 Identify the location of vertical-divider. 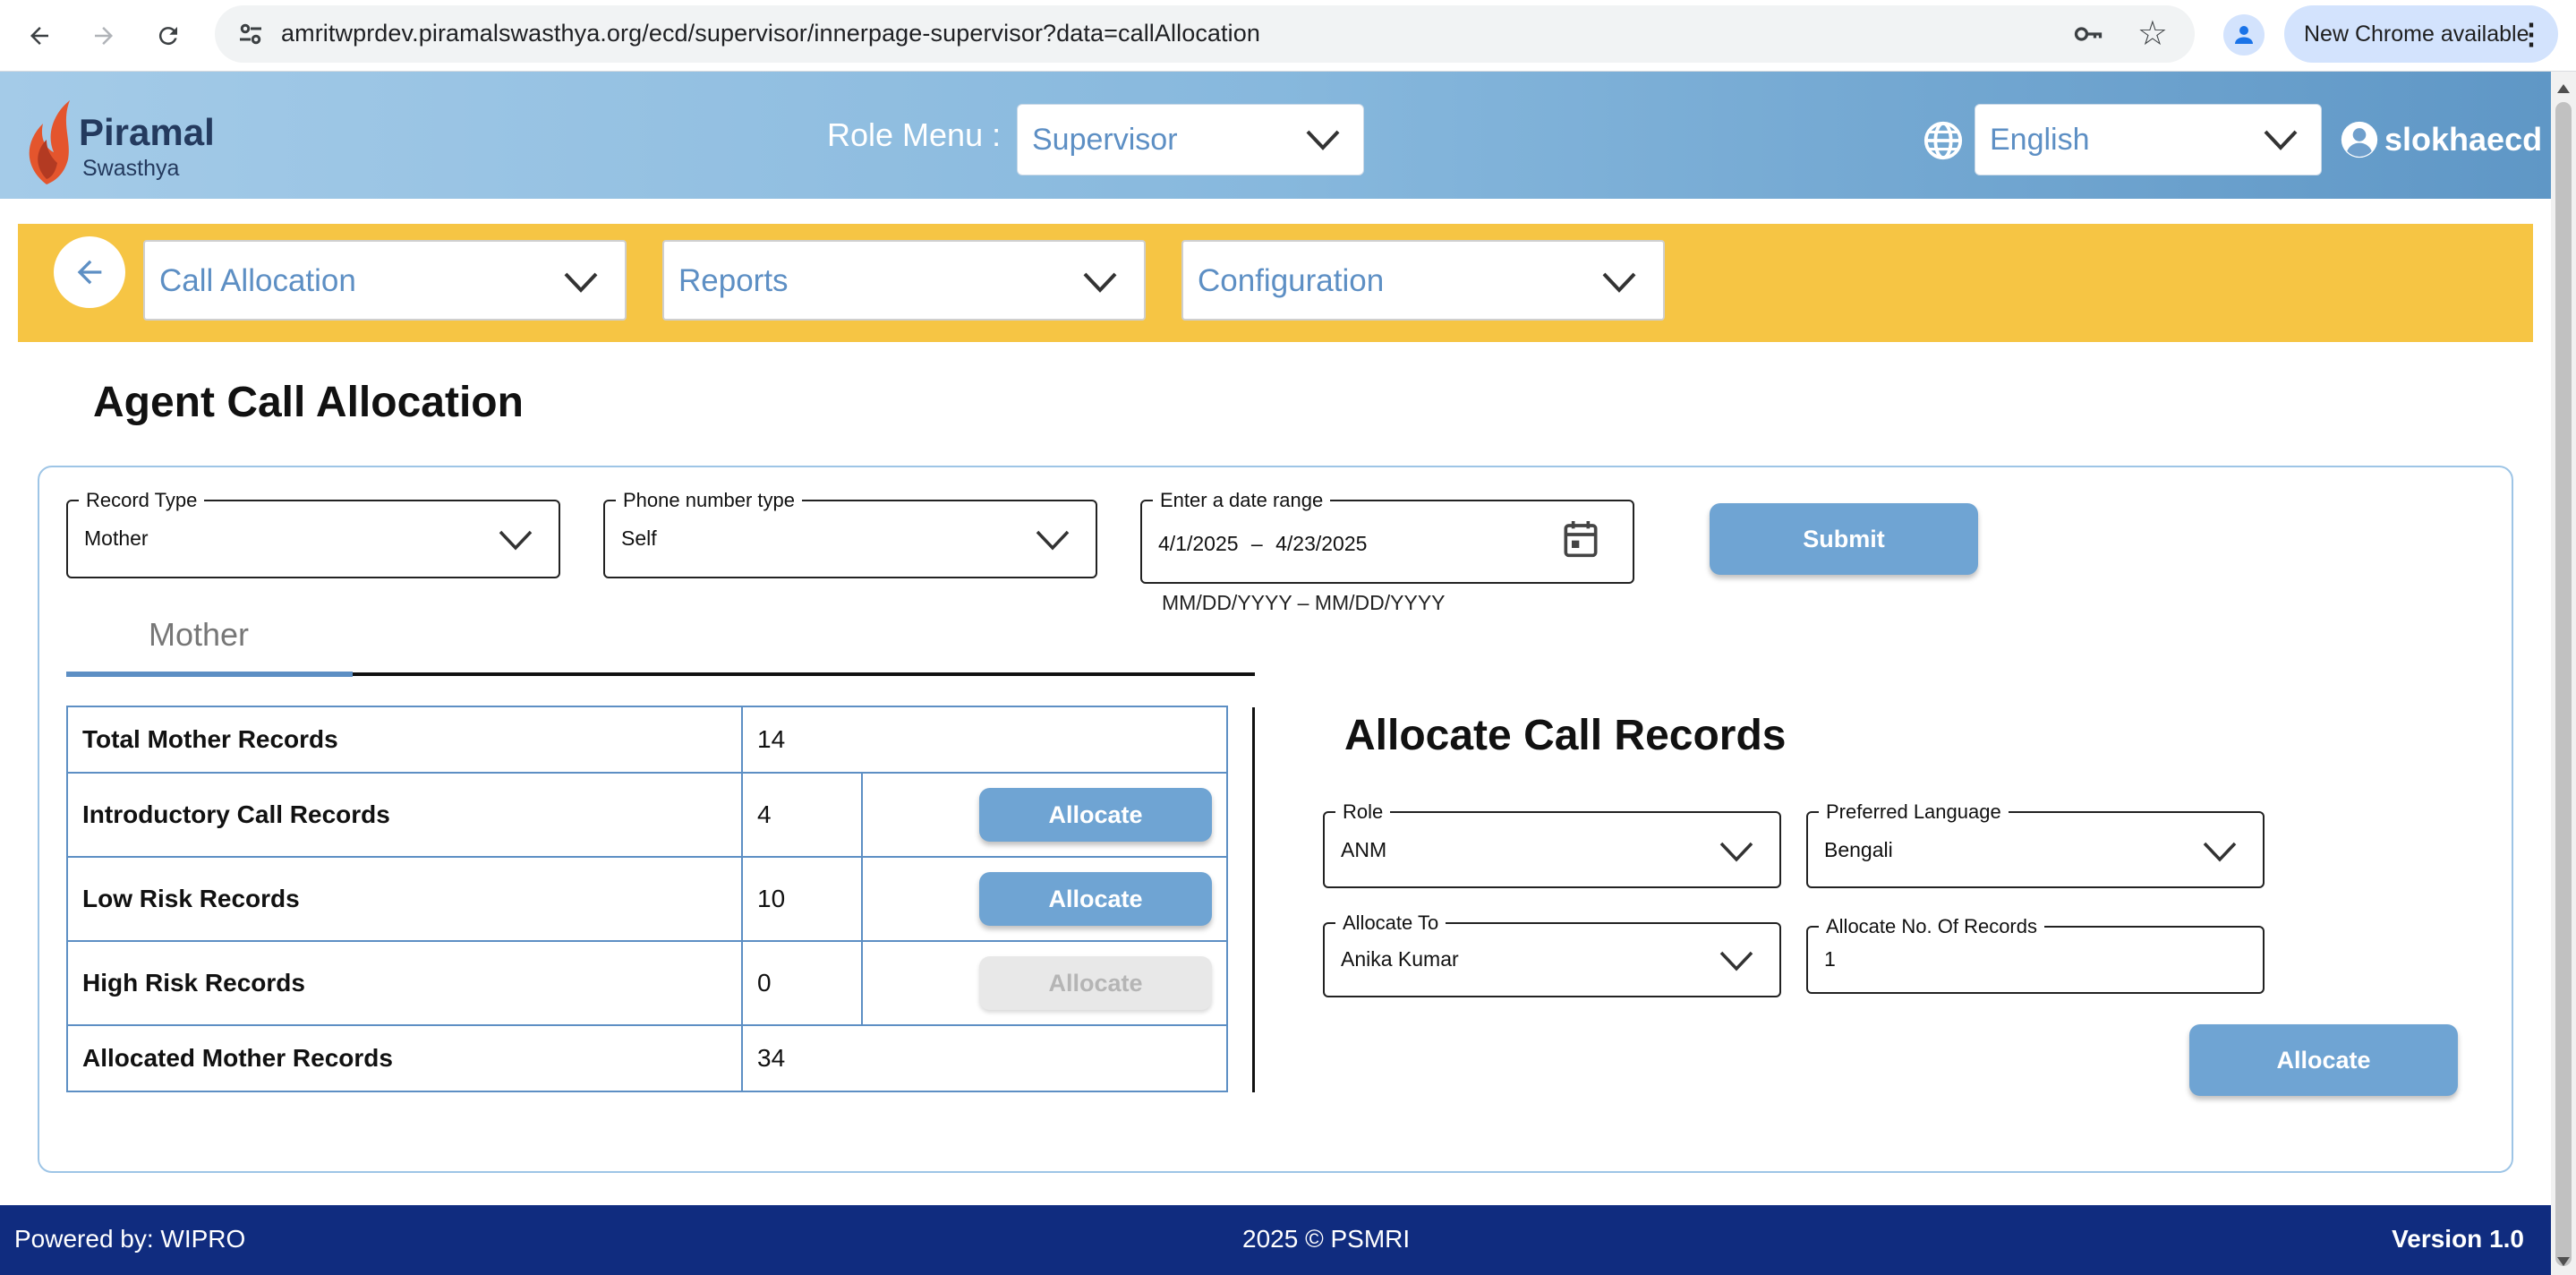
(1253, 900).